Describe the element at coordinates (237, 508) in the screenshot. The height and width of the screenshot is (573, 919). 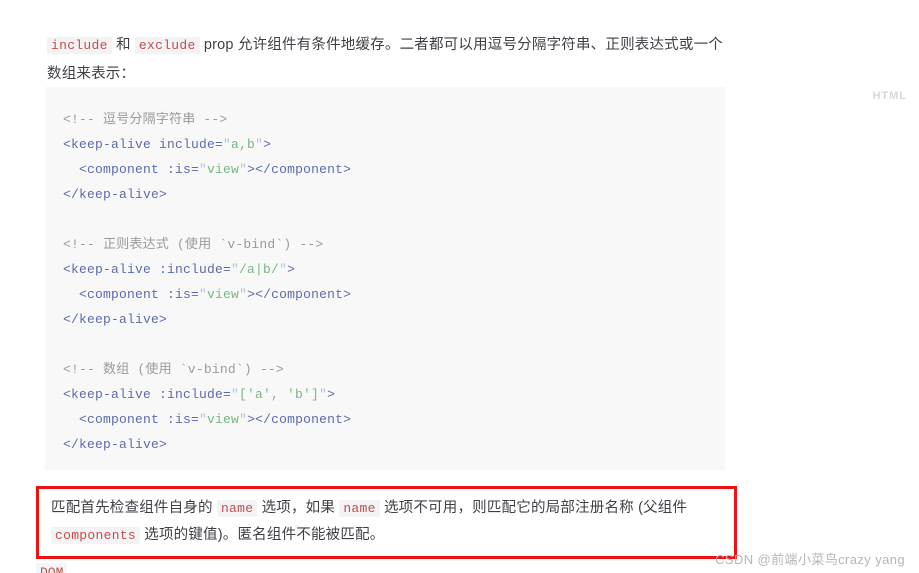
I see `inline-code-name-1: name` at that location.